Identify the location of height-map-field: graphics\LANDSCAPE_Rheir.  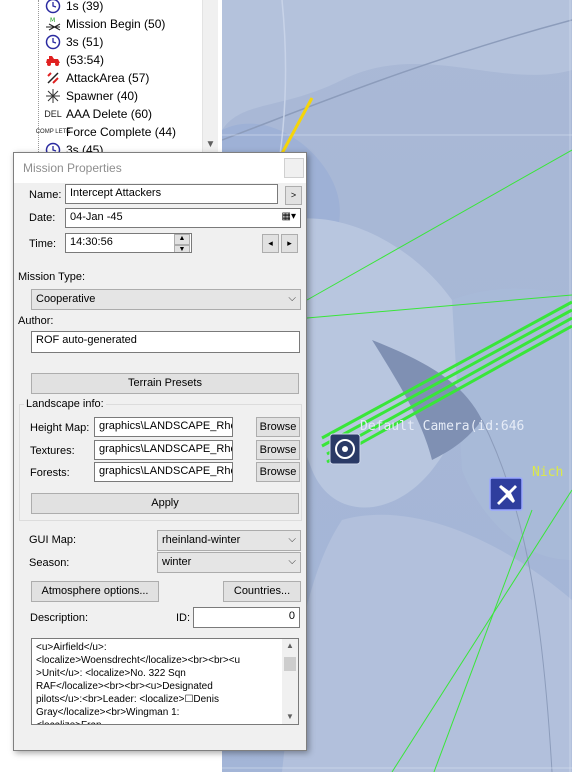
(163, 427).